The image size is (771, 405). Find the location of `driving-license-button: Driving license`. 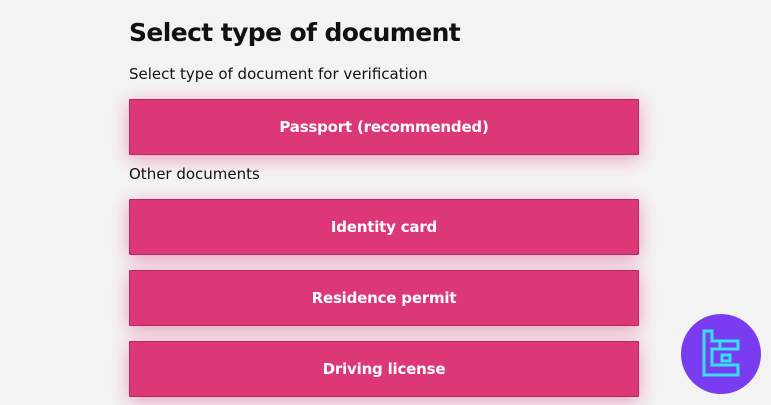

driving-license-button: Driving license is located at coordinates (384, 369).